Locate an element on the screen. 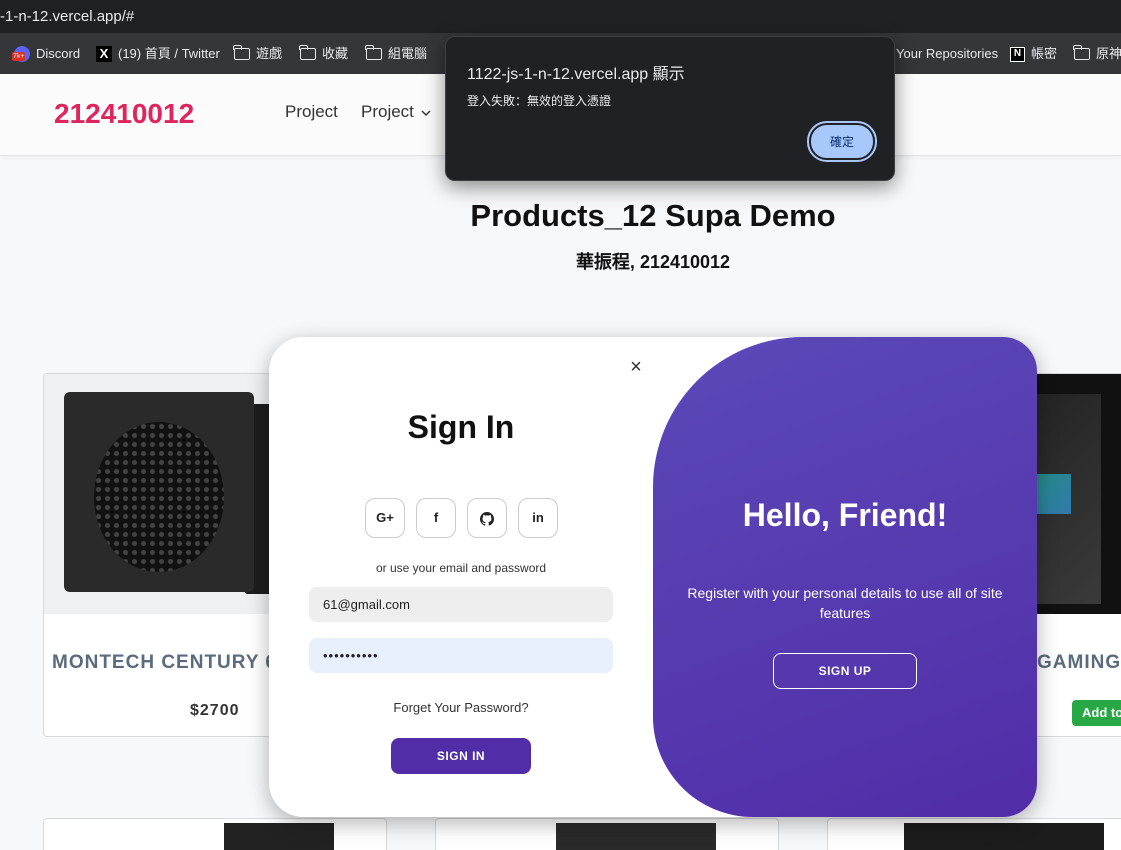 This screenshot has width=1121, height=850. bookmark-twitter: X (19) 首頁 / Twitter is located at coordinates (158, 54).